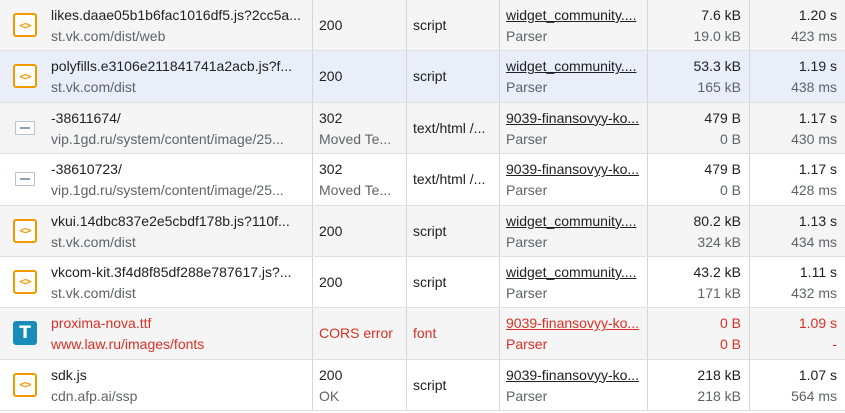  Describe the element at coordinates (817, 117) in the screenshot. I see `total-time: 1.17 s` at that location.